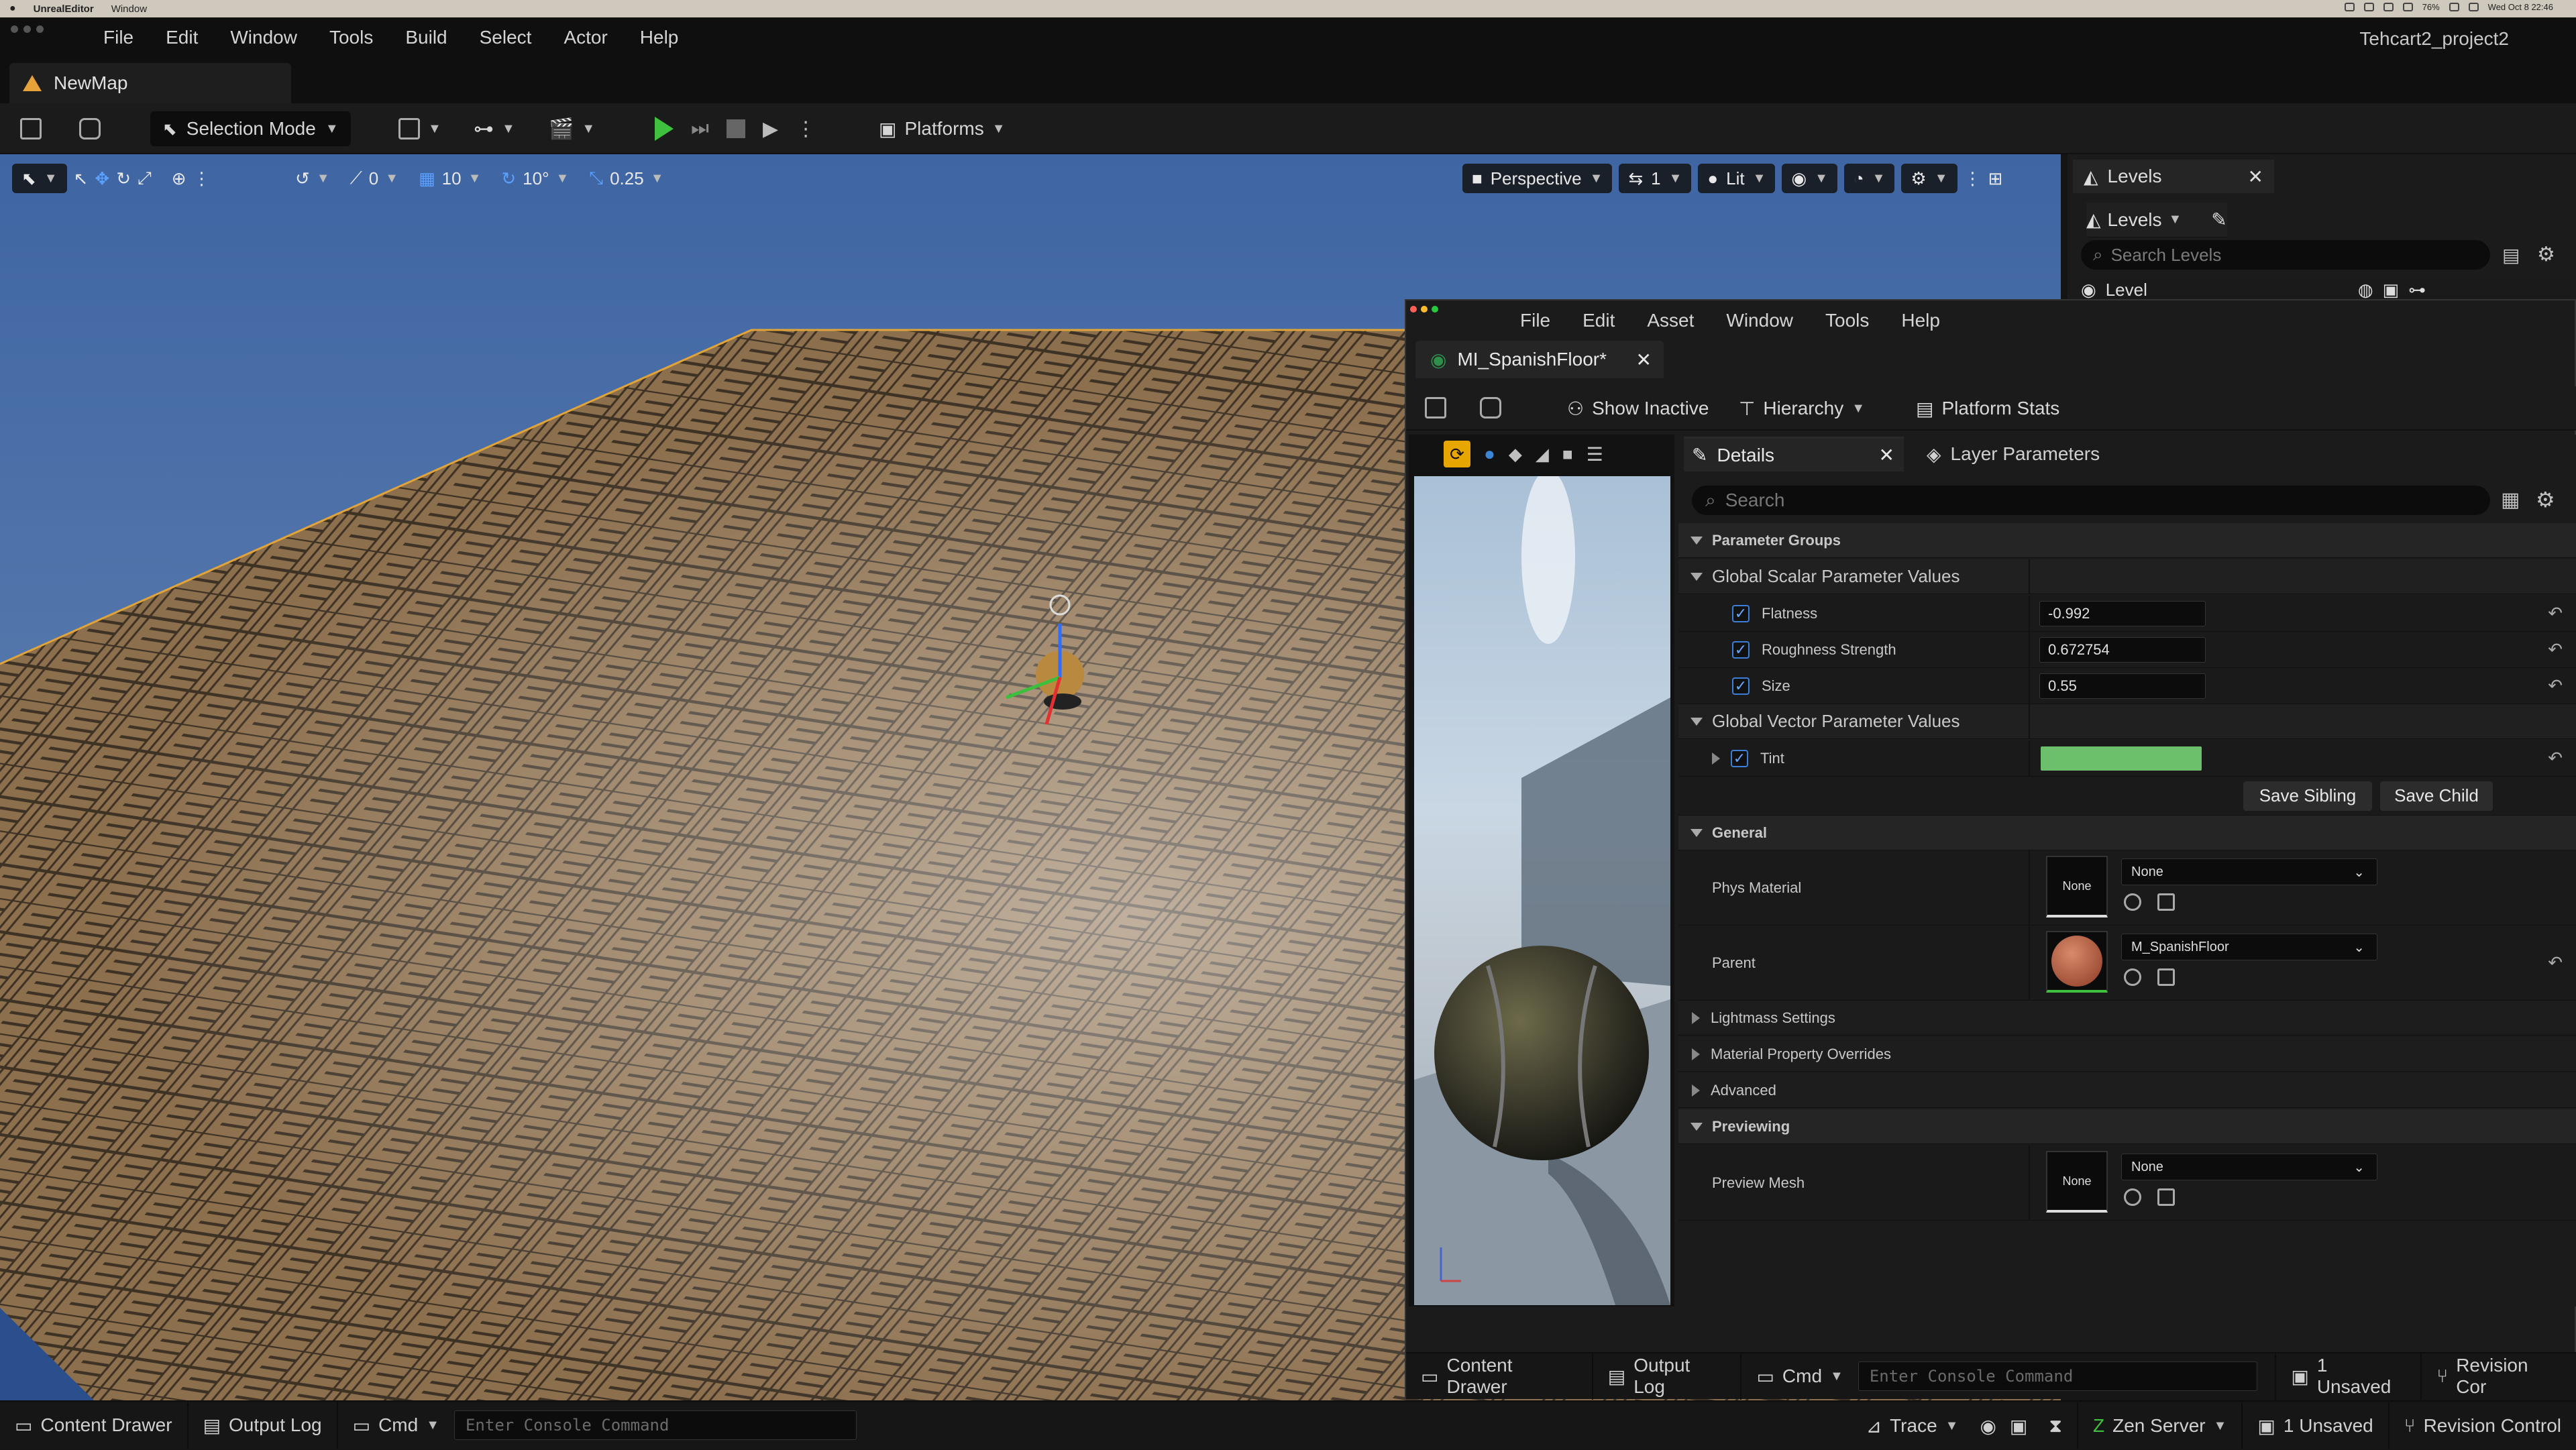 Image resolution: width=2576 pixels, height=1450 pixels. I want to click on tint-color-swatch, so click(2121, 758).